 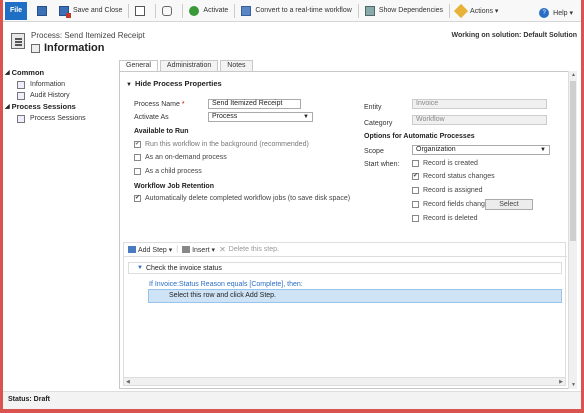 I want to click on convert-label: Convert to a real-time workflow, so click(x=303, y=10).